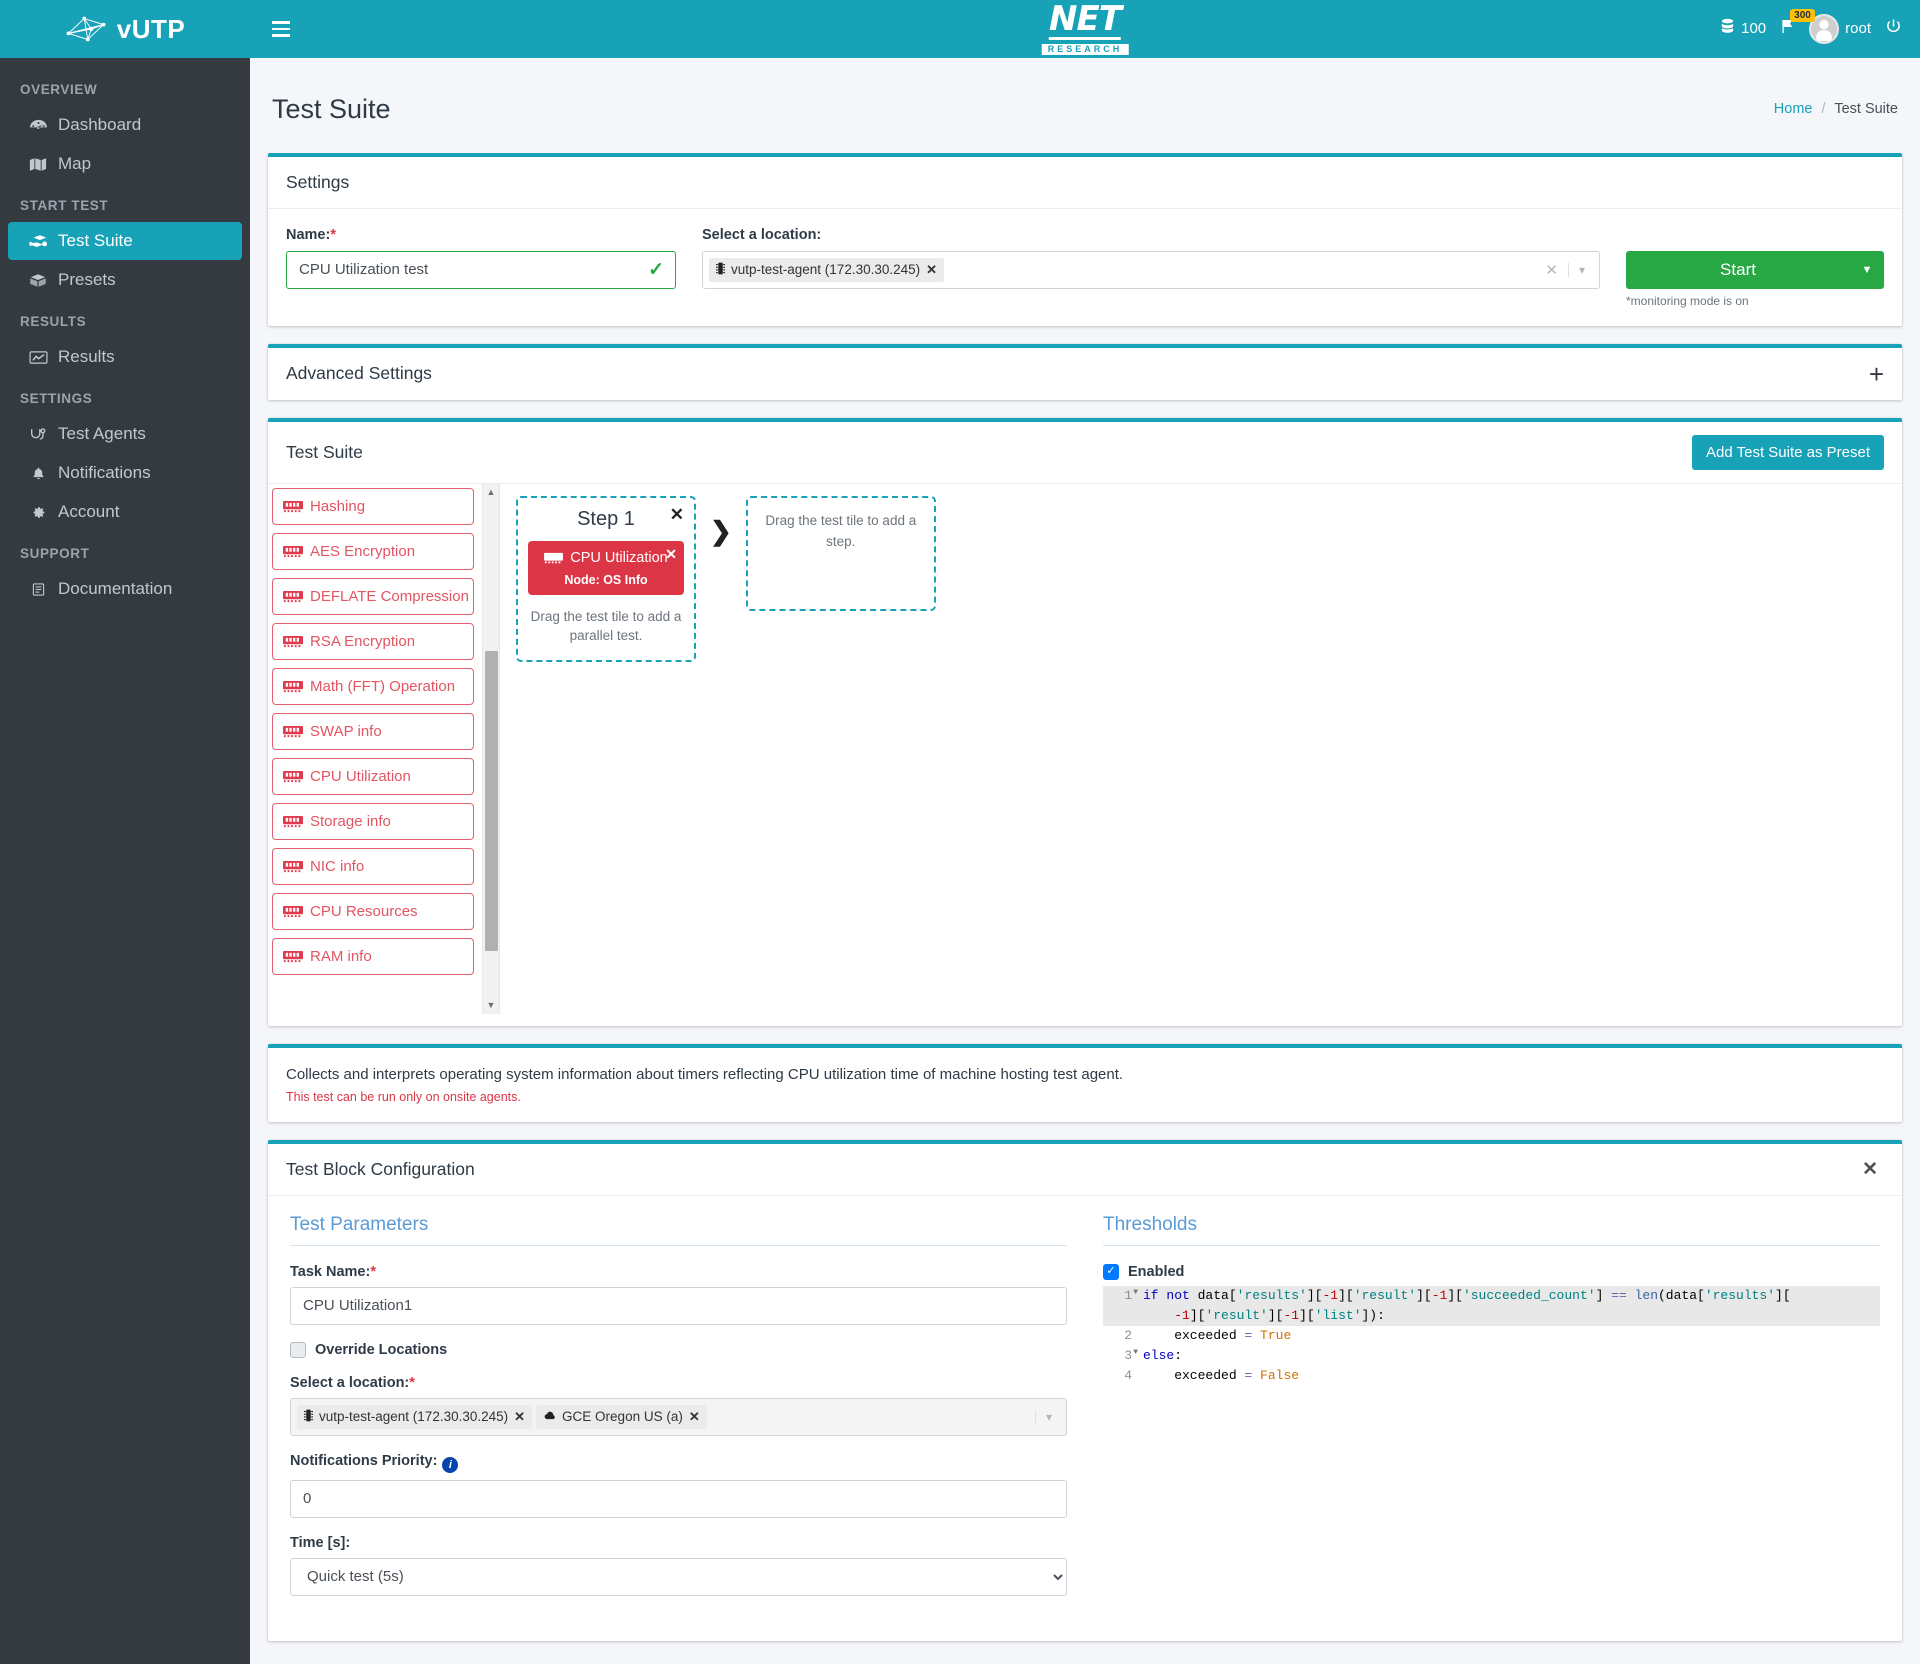 The height and width of the screenshot is (1664, 1920). I want to click on sidebar-item-test-suite: Test Suite, so click(125, 241).